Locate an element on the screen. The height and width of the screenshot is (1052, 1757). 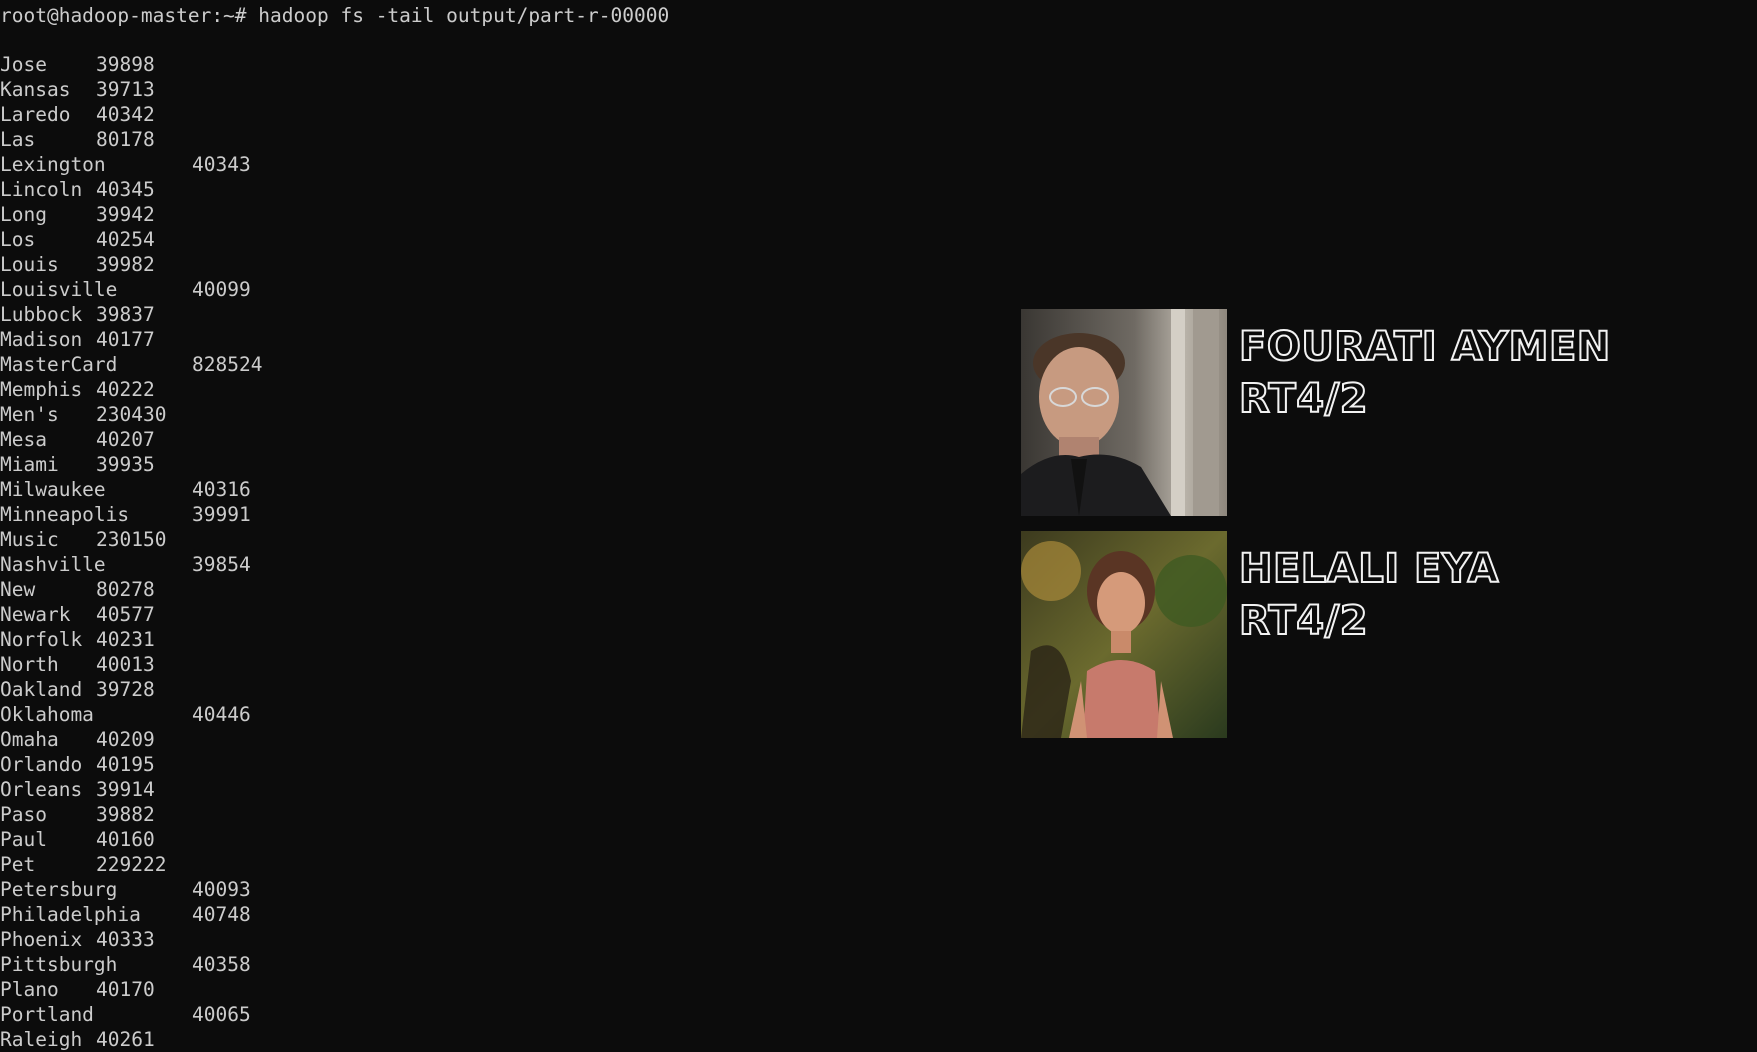
output-key: Lexington is located at coordinates (53, 164).